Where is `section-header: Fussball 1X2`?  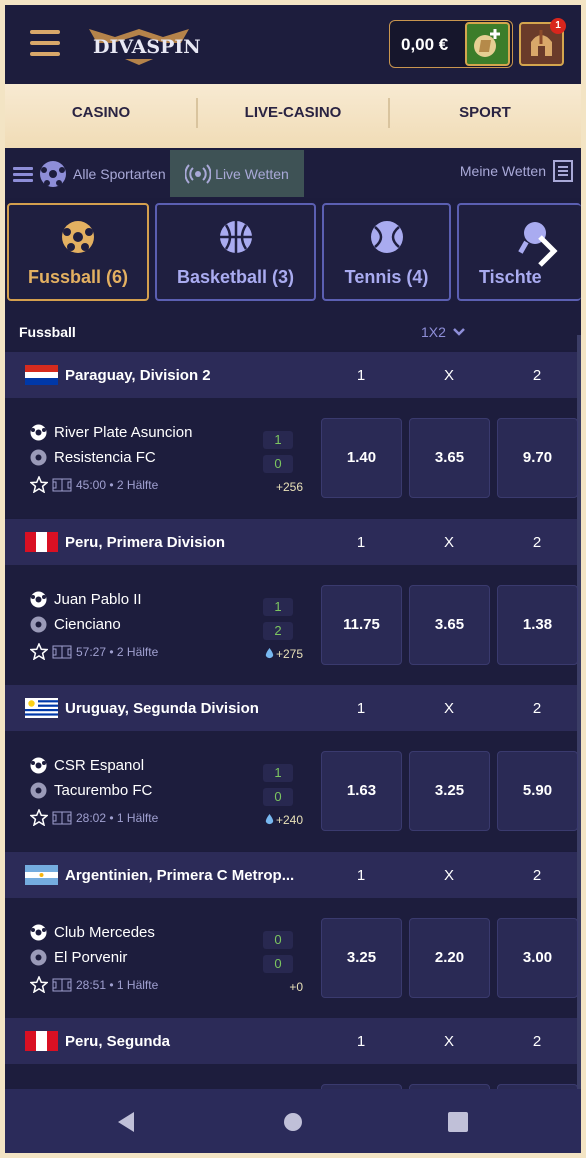 section-header: Fussball 1X2 is located at coordinates (293, 330).